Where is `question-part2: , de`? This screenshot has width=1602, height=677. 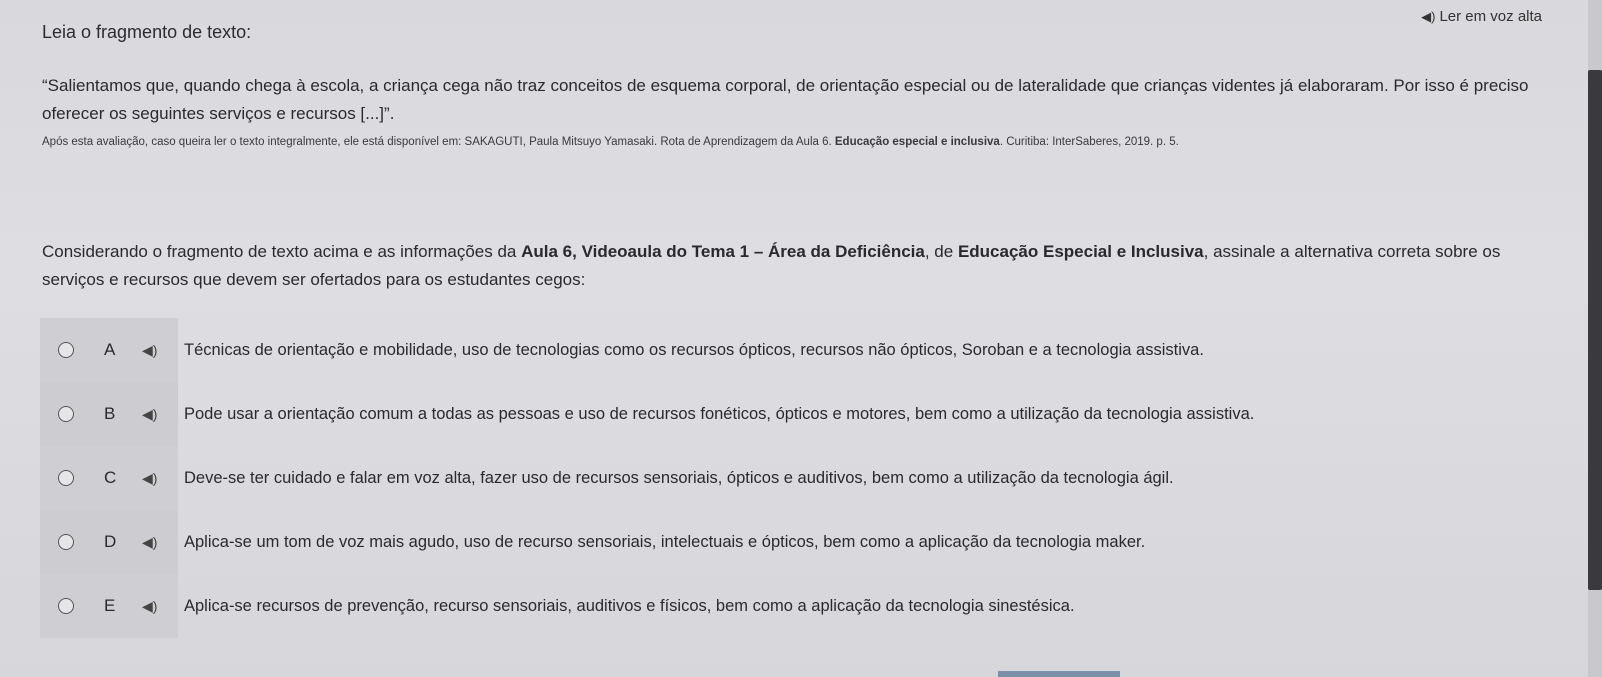
question-part2: , de is located at coordinates (941, 251).